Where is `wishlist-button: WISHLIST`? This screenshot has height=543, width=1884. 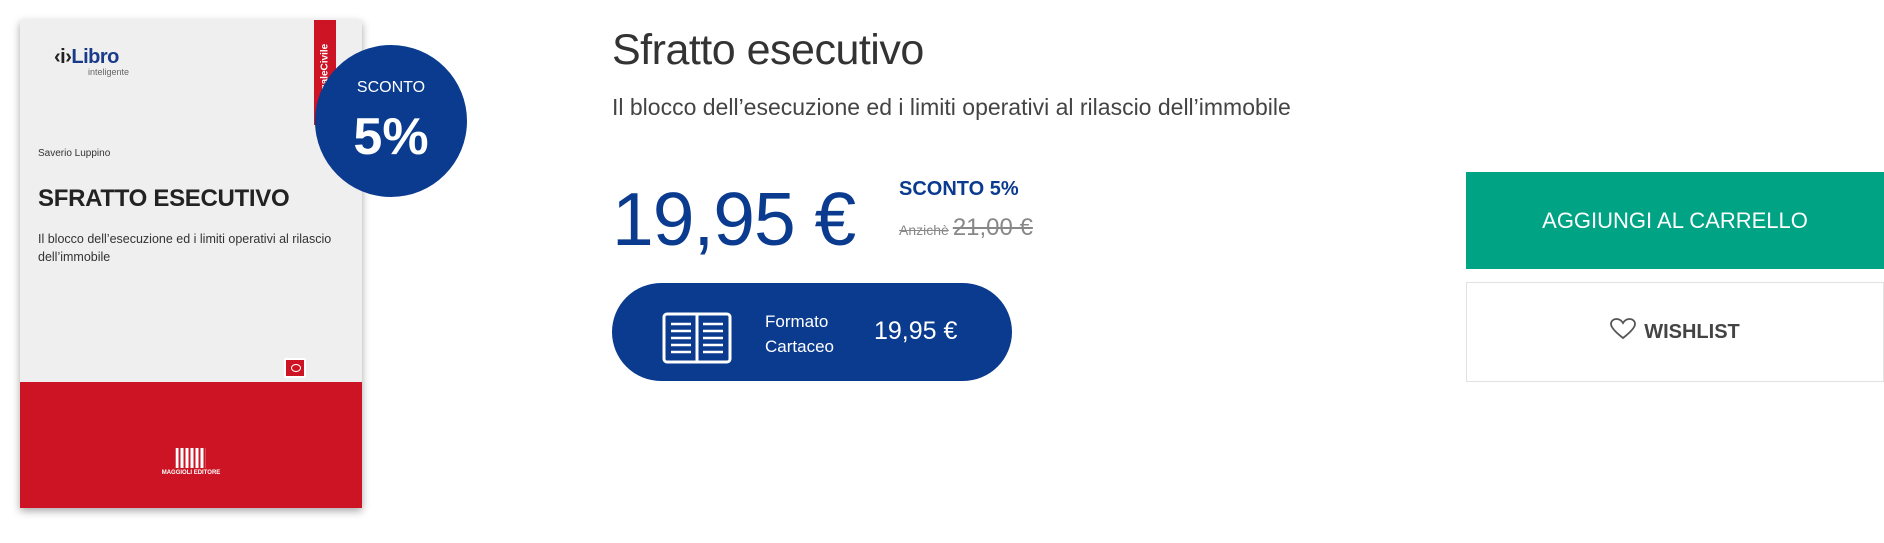
wishlist-button: WISHLIST is located at coordinates (1675, 332).